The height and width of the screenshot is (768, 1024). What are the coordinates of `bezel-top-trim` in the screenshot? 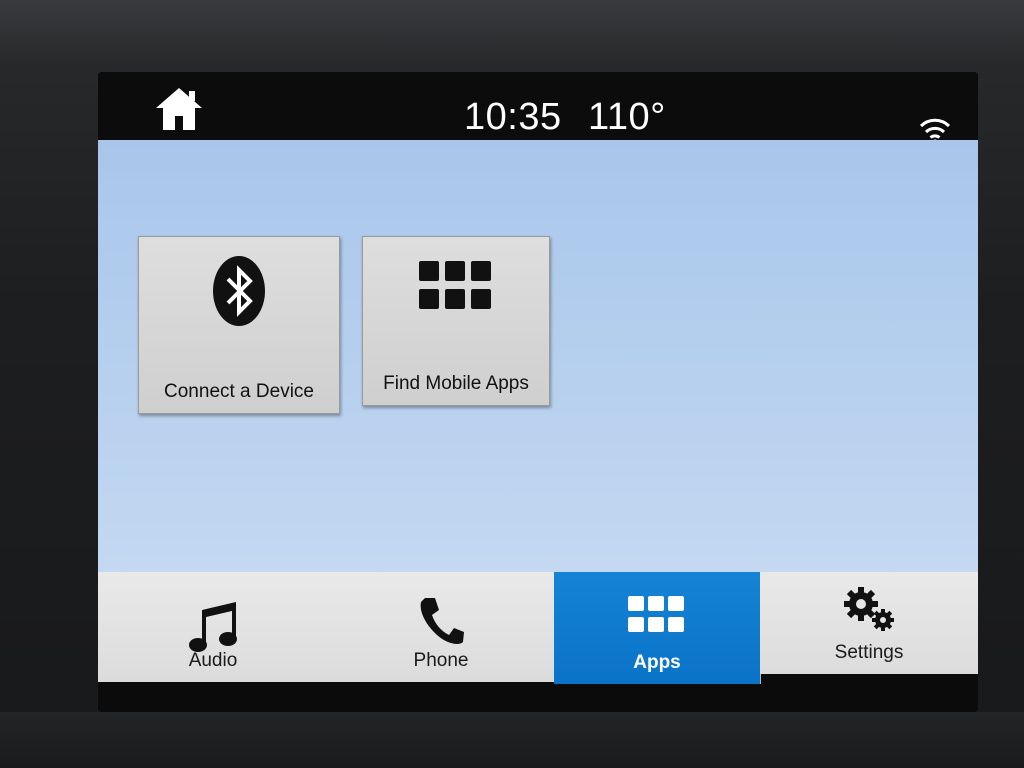 It's located at (512, 35).